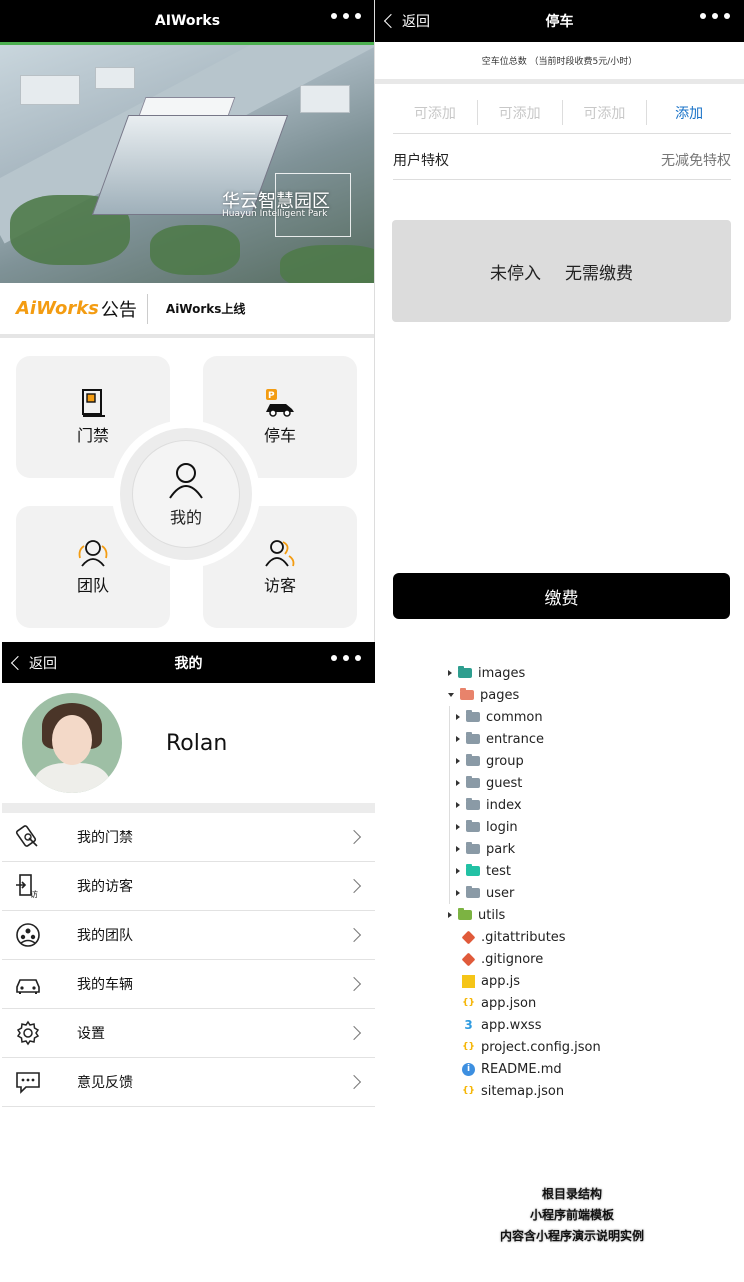 The width and height of the screenshot is (744, 1282). I want to click on tree-item: guest, so click(489, 783).